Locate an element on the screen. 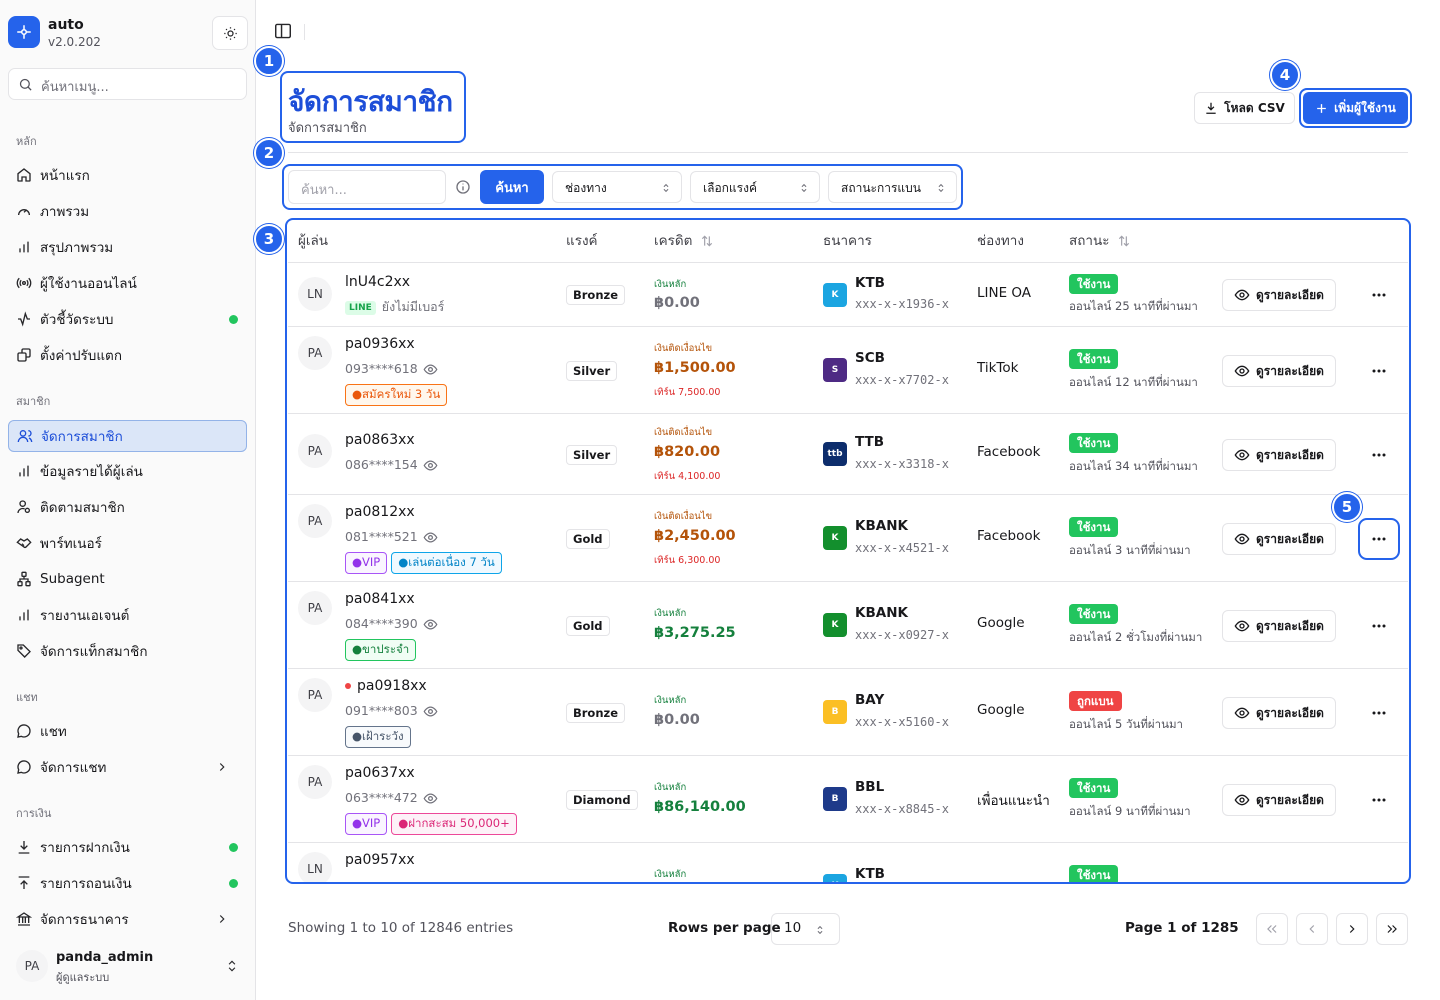  users-icon is located at coordinates (25, 436).